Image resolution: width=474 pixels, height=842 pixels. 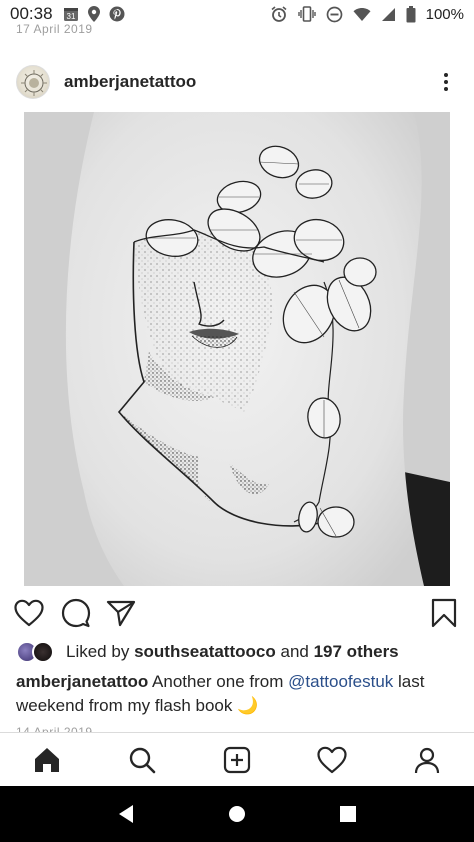 What do you see at coordinates (248, 705) in the screenshot?
I see `moon-emoji: 🌙` at bounding box center [248, 705].